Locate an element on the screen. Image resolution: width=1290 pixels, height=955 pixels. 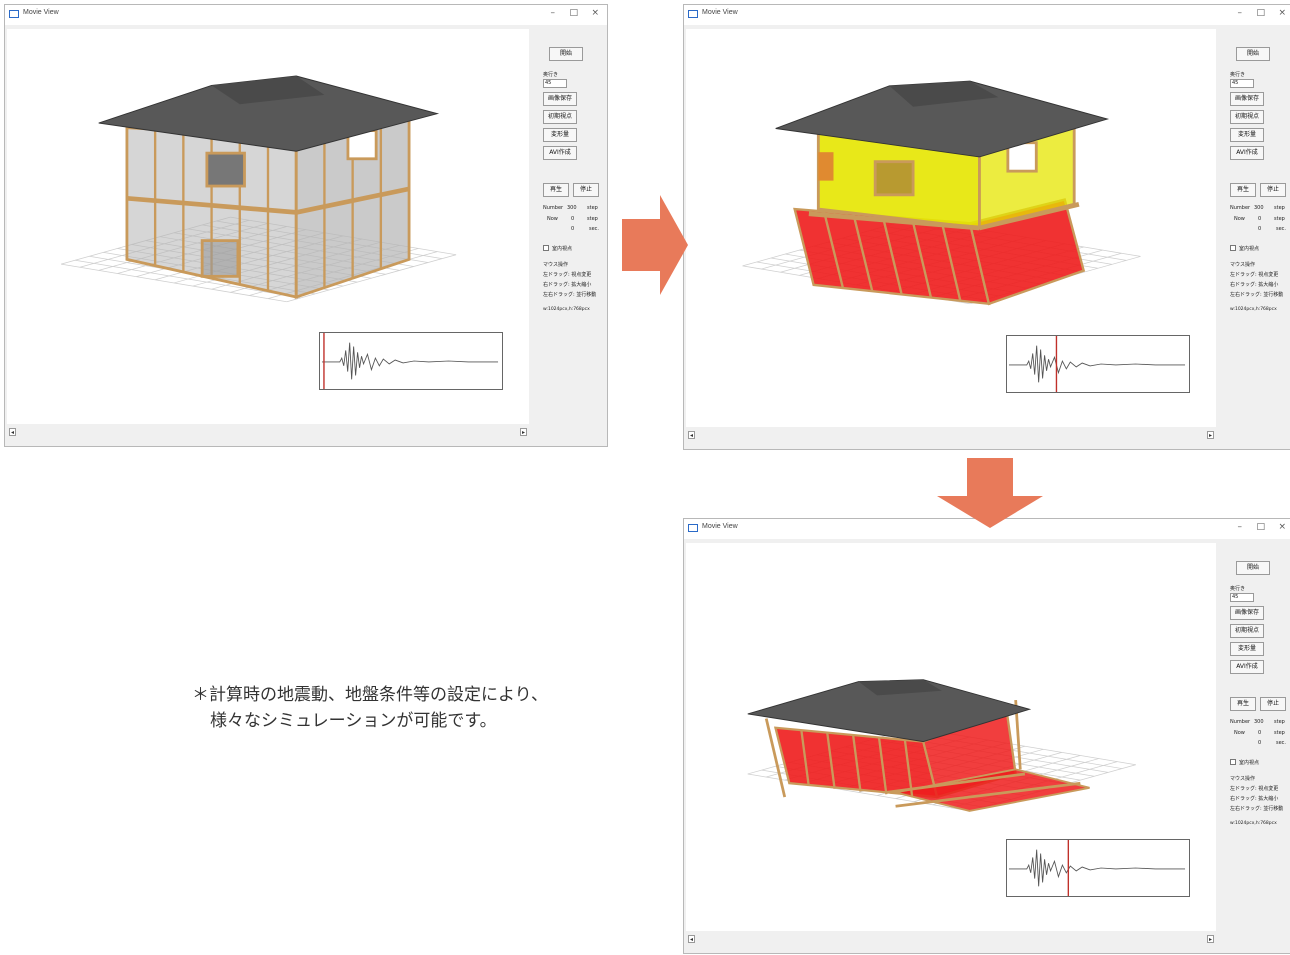
note-line-2: 様々なシミュレーションが可能です。 is located at coordinates (353, 721).